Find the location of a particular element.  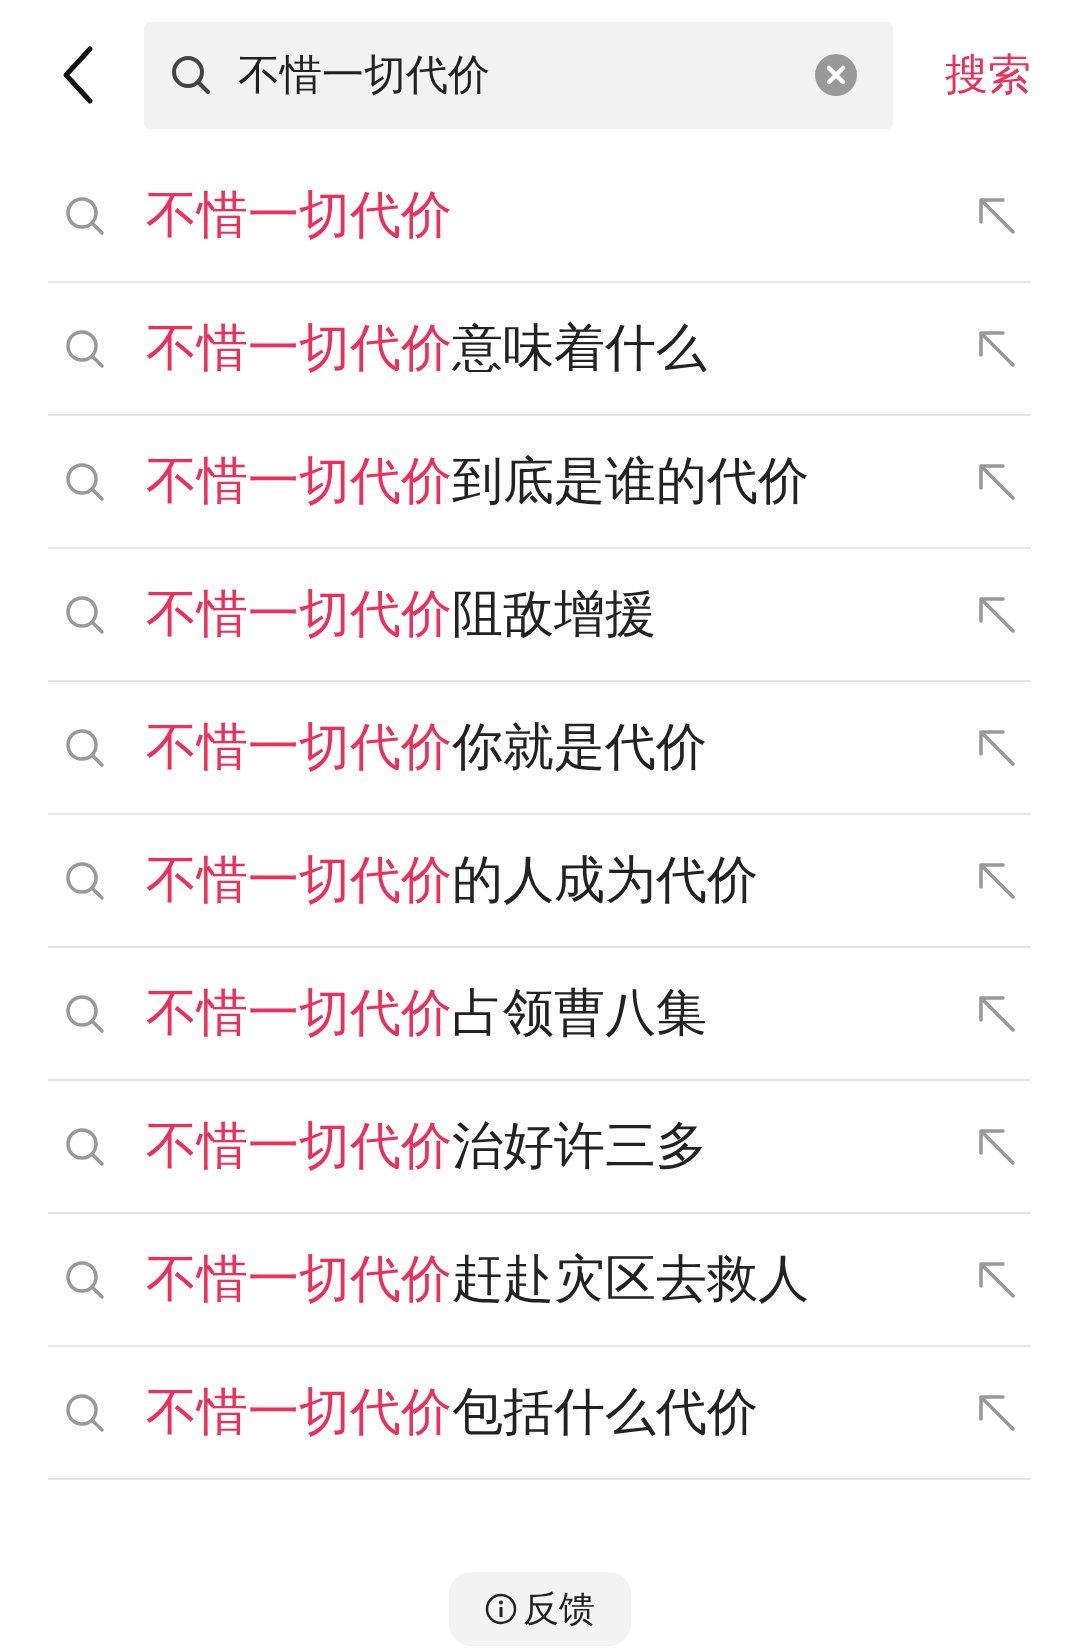

suggestion-item: 不惜一切代价赶赴灾区去救人 is located at coordinates (539, 1280).